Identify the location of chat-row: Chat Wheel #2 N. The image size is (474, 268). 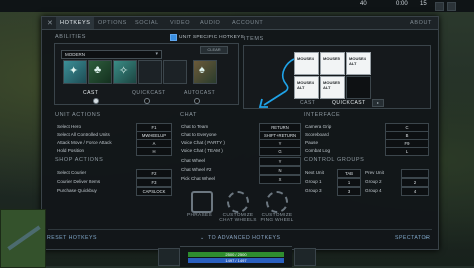
(241, 170).